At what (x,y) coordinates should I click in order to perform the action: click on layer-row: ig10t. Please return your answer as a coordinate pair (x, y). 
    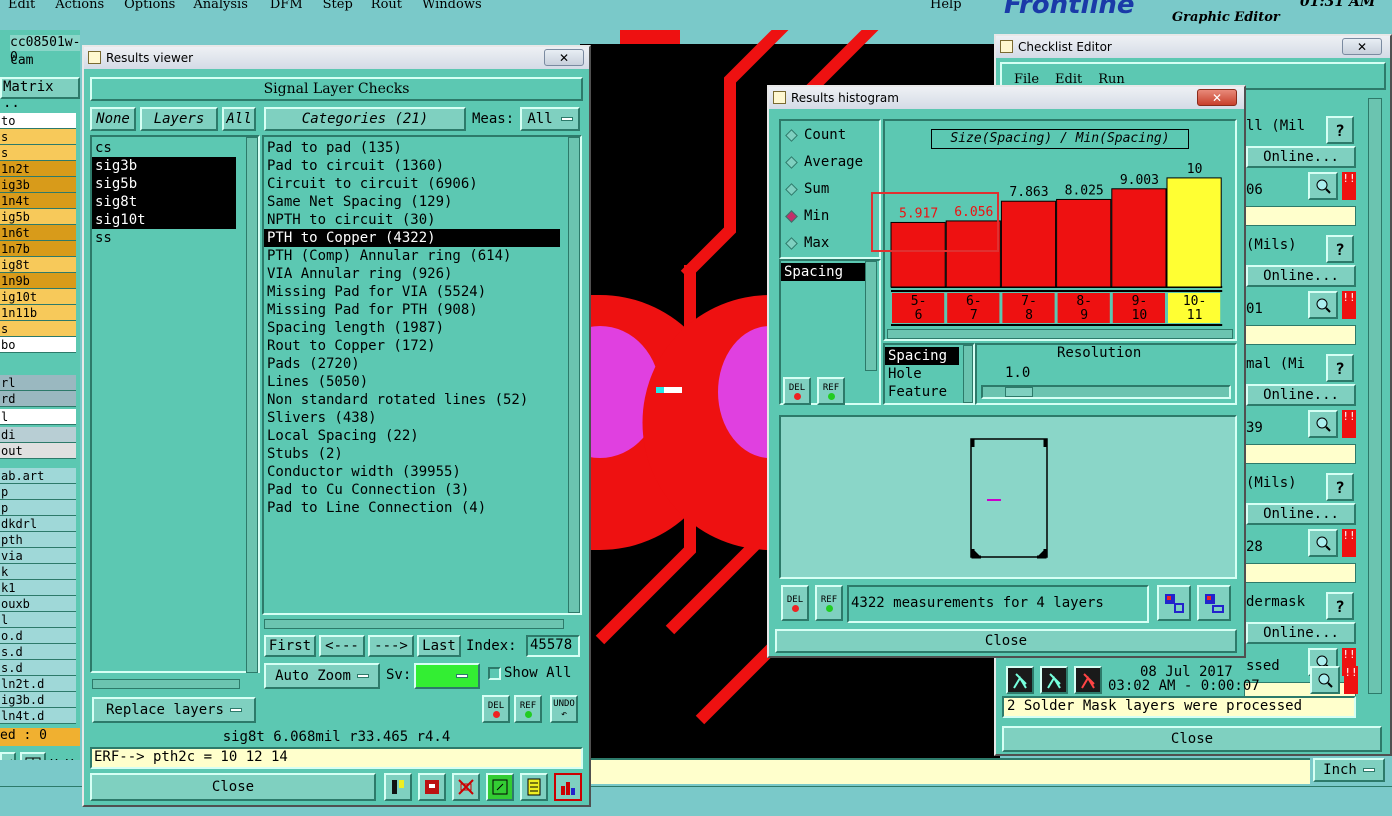
    Looking at the image, I should click on (38, 297).